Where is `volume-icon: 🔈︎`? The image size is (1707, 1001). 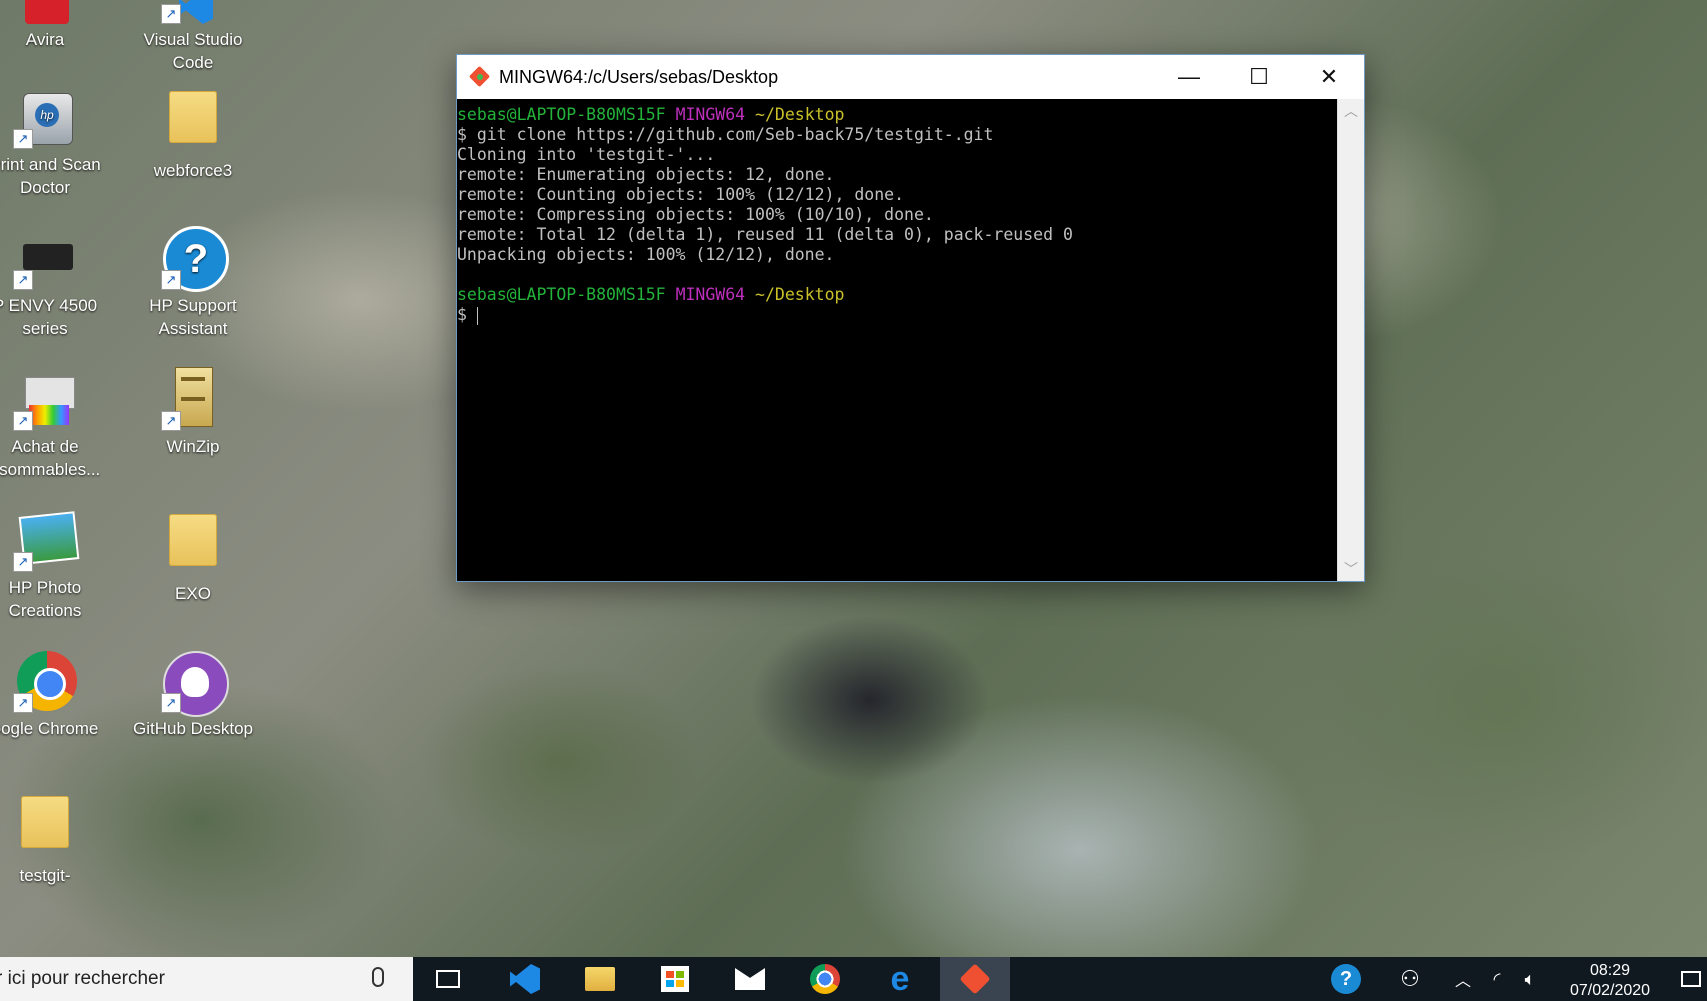 volume-icon: 🔈︎ is located at coordinates (1530, 978).